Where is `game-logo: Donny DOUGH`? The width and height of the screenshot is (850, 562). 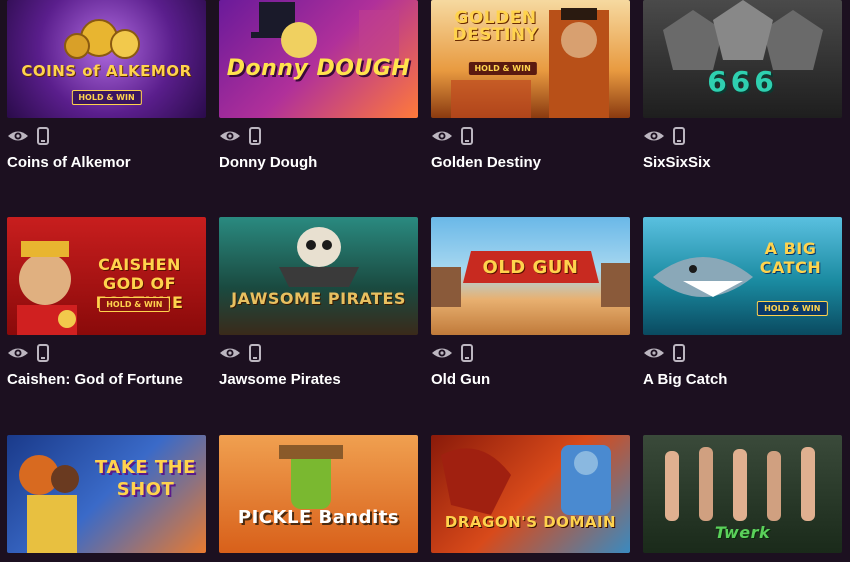 game-logo: Donny DOUGH is located at coordinates (318, 68).